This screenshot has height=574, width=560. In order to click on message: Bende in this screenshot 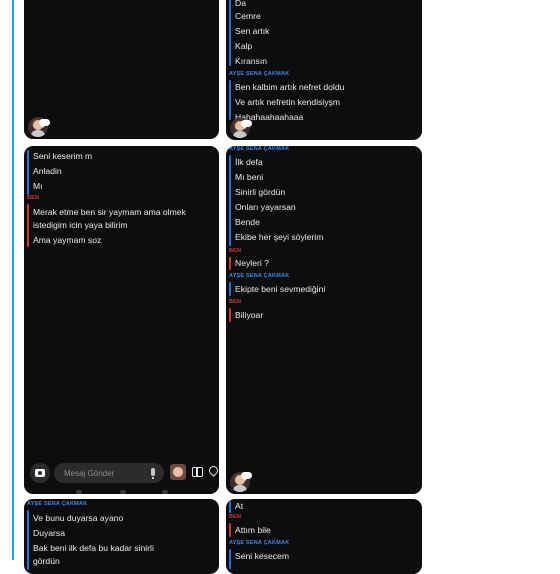, I will do `click(247, 222)`.